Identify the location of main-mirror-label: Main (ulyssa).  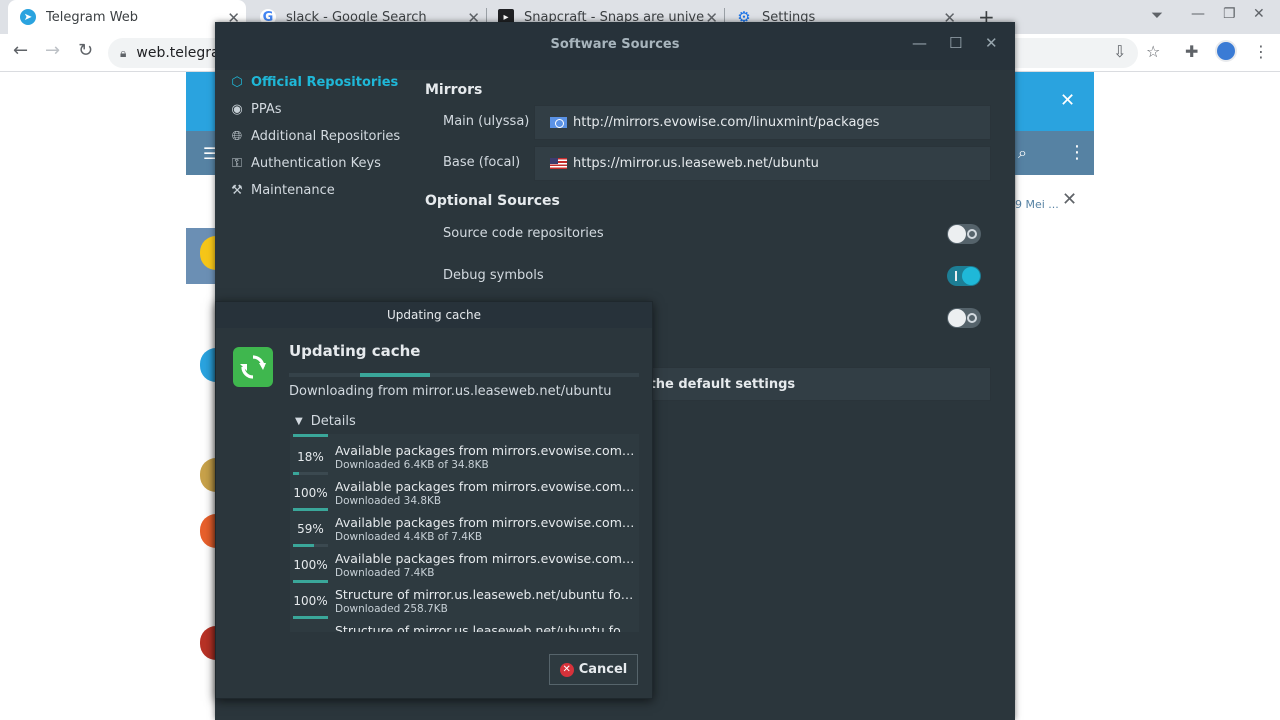
(486, 121).